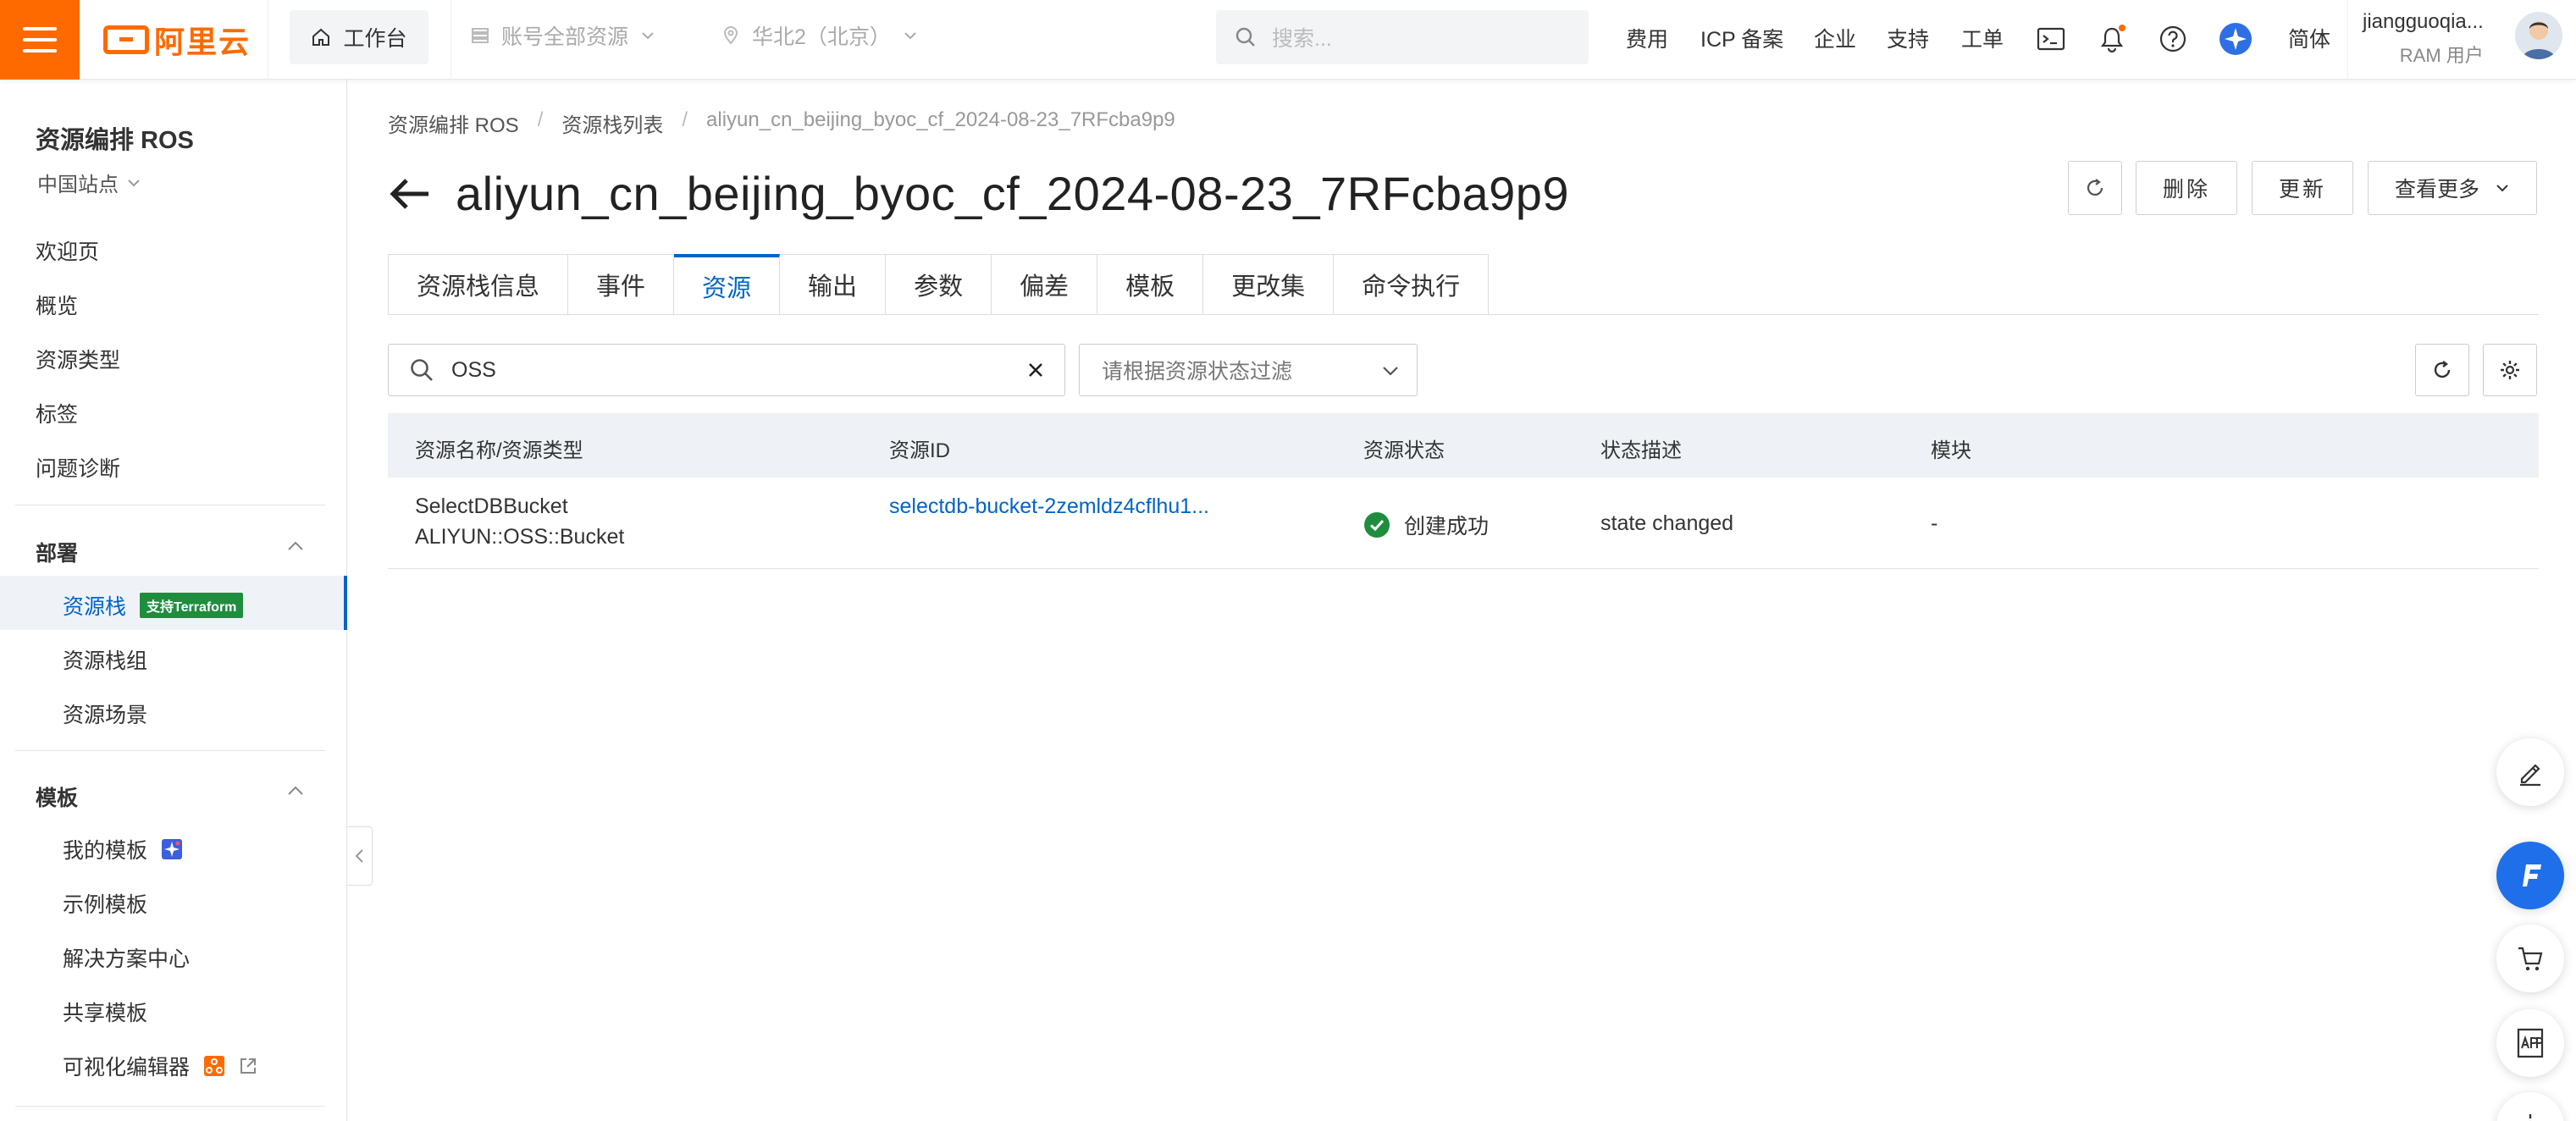 The image size is (2576, 1121). I want to click on icp-link: ICP 备案, so click(1742, 38).